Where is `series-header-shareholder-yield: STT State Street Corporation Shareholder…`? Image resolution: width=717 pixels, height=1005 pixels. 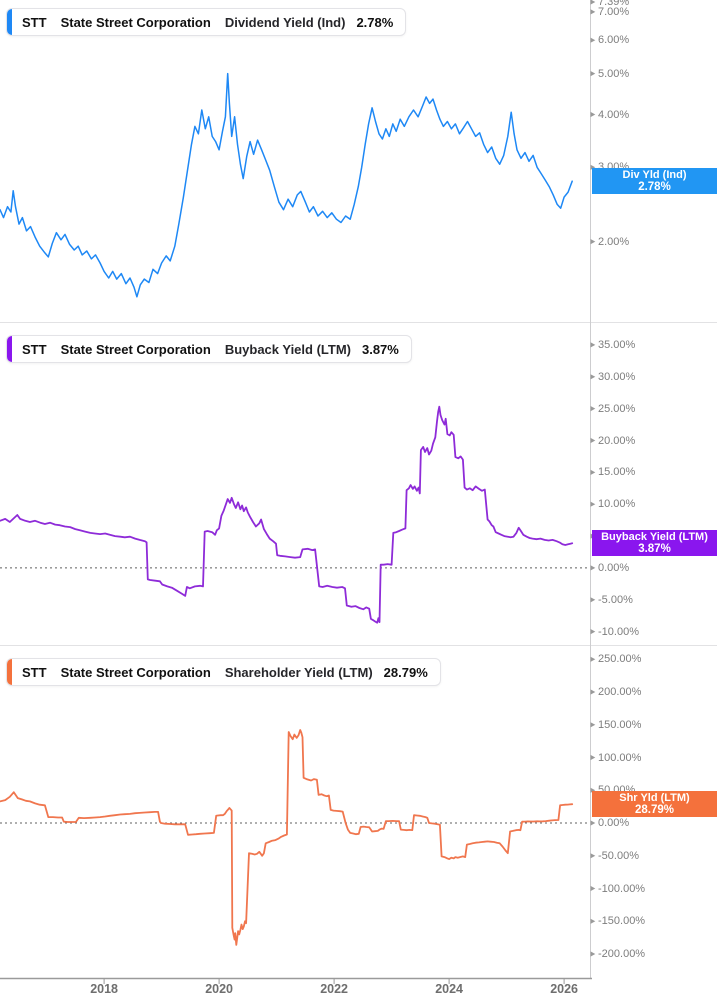 series-header-shareholder-yield: STT State Street Corporation Shareholder… is located at coordinates (223, 672).